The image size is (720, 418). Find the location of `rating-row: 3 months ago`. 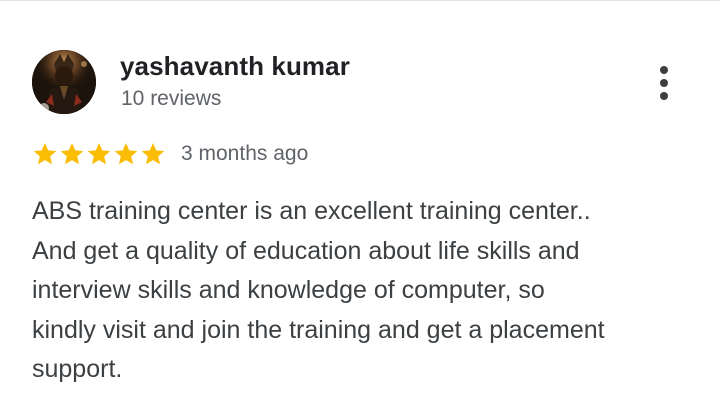

rating-row: 3 months ago is located at coordinates (170, 154).